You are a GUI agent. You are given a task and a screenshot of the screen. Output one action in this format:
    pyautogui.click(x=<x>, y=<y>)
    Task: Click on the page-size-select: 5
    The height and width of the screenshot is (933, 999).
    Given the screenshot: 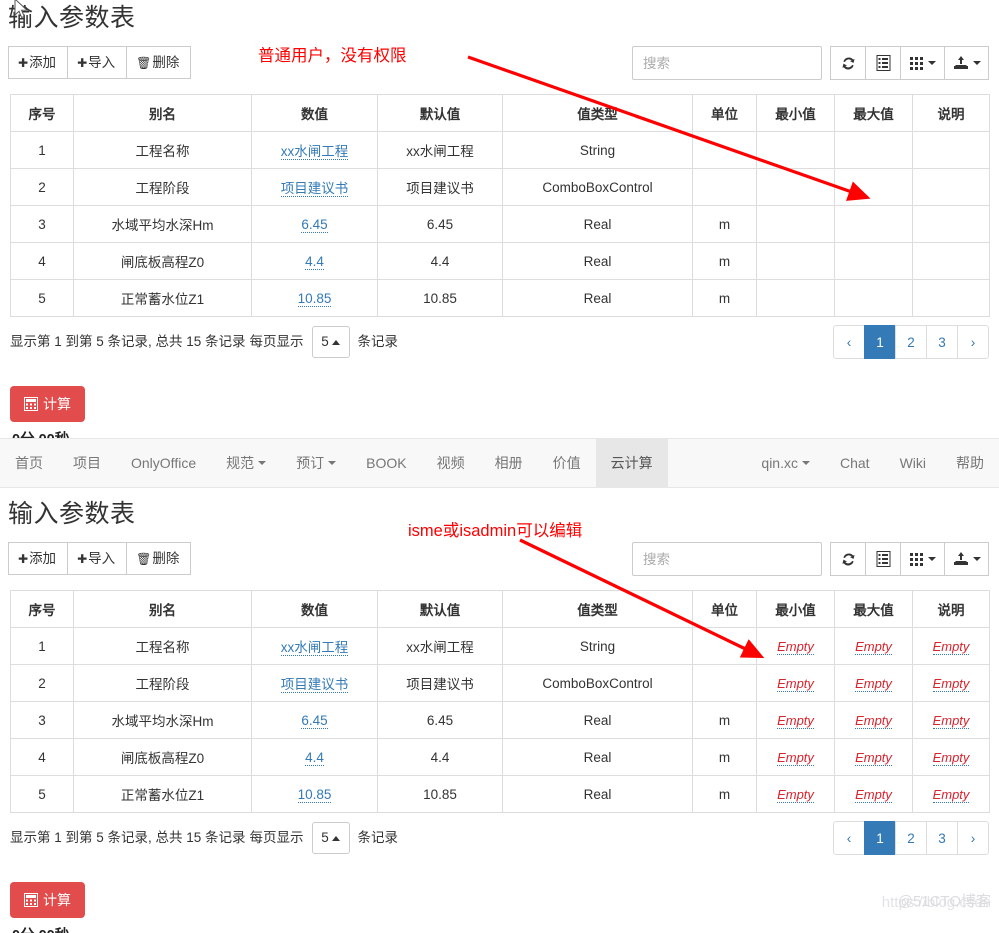 What is the action you would take?
    pyautogui.click(x=330, y=342)
    